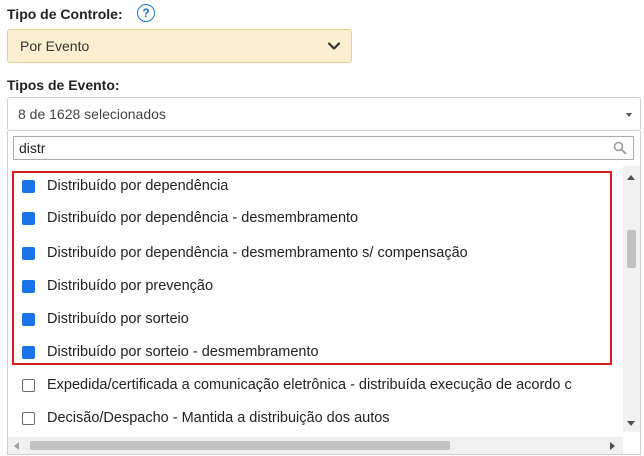  What do you see at coordinates (631, 249) in the screenshot?
I see `vertical-scroll-thumb` at bounding box center [631, 249].